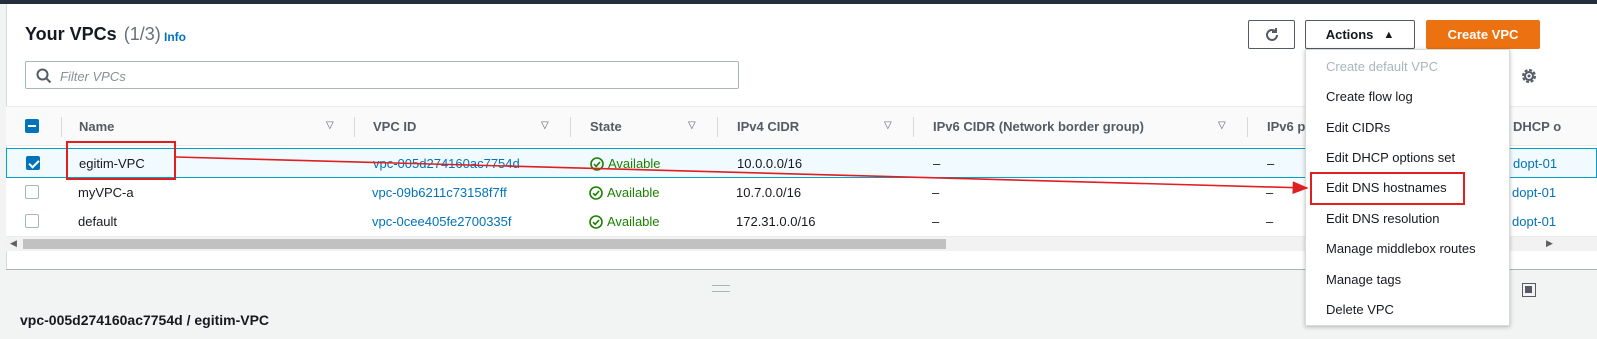  I want to click on annotation-arrow, so click(742, 175).